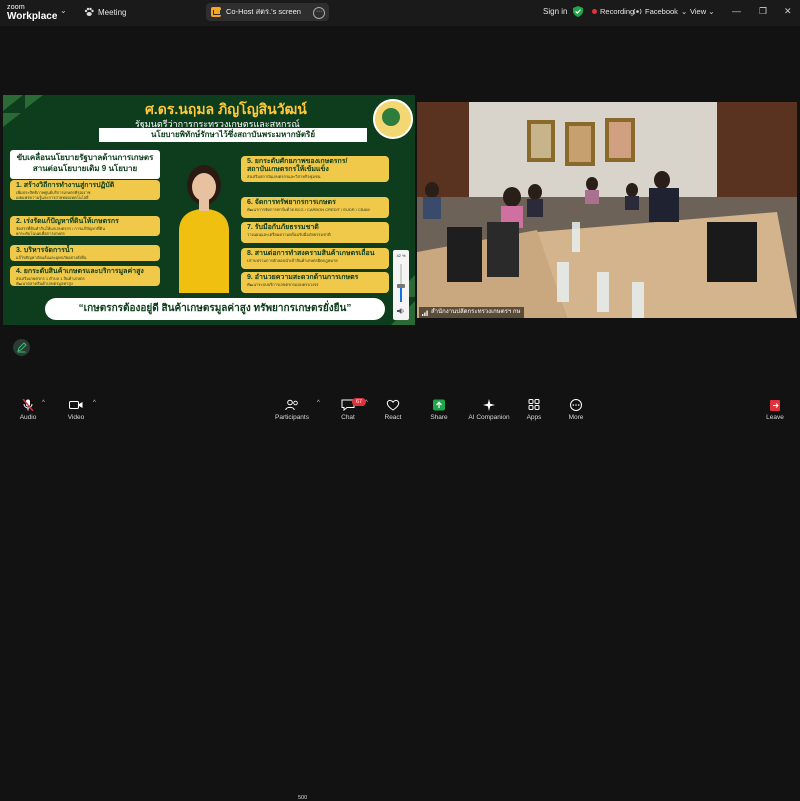 This screenshot has height=801, width=800. I want to click on volume-label: 42 %, so click(401, 255).